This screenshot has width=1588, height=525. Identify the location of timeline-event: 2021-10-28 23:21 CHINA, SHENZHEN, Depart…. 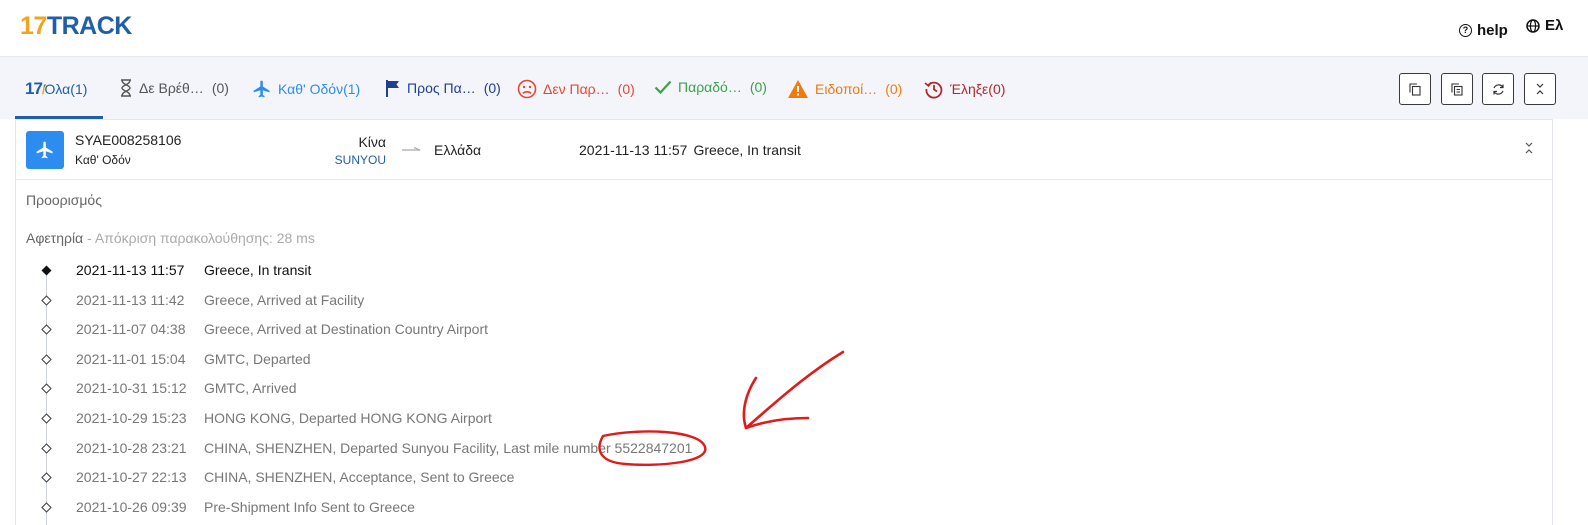
(366, 448).